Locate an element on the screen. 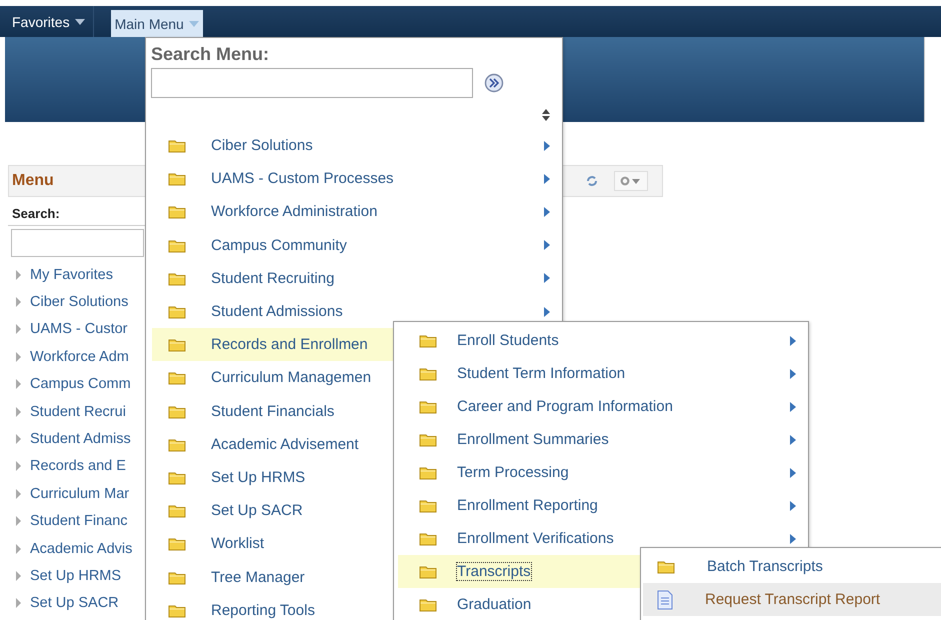 Image resolution: width=941 pixels, height=620 pixels. menu-link: Set Up HRMS is located at coordinates (76, 576).